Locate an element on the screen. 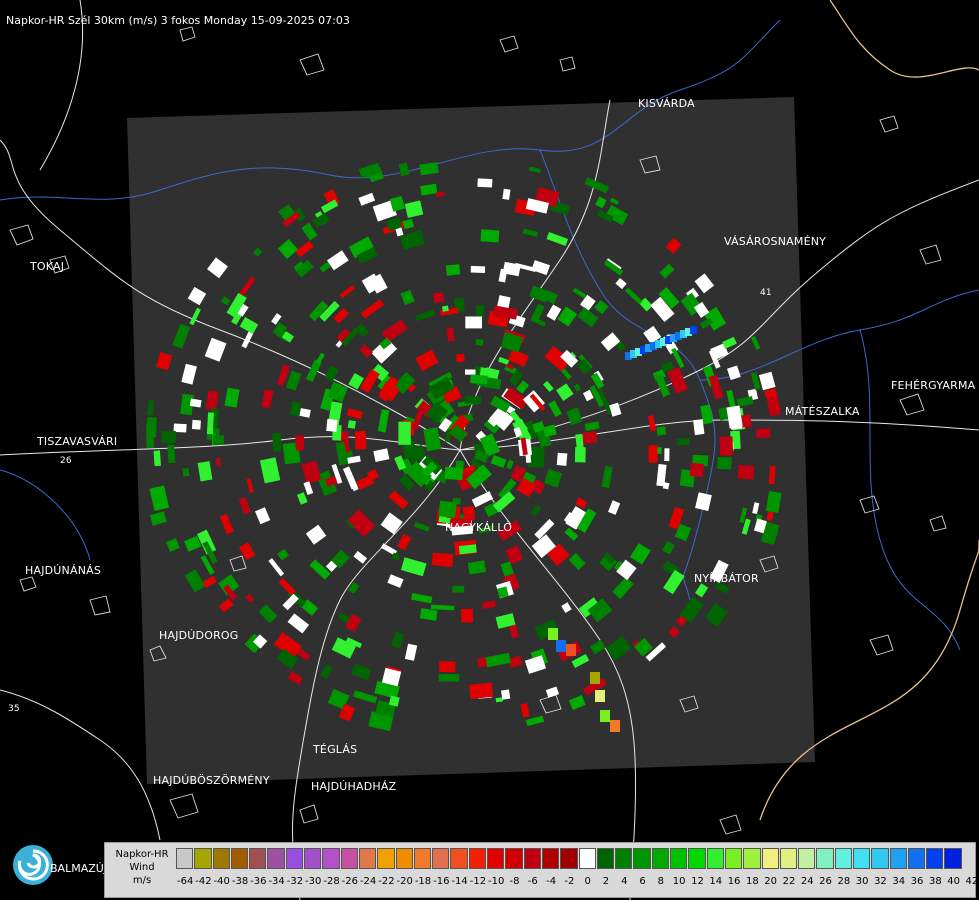  legend-tick-label: -64 is located at coordinates (185, 881).